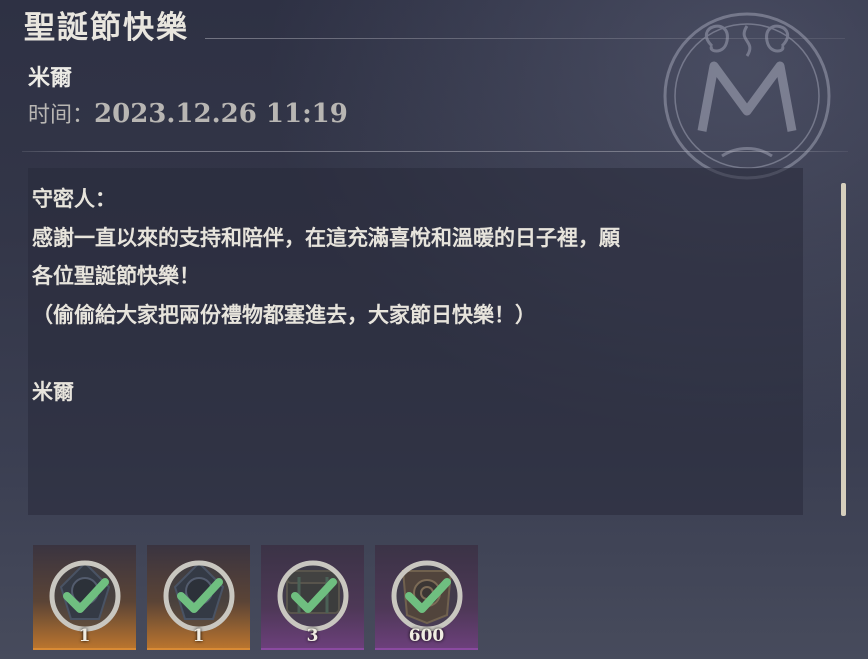 This screenshot has width=868, height=659. Describe the element at coordinates (312, 636) in the screenshot. I see `attachment-count: 3` at that location.